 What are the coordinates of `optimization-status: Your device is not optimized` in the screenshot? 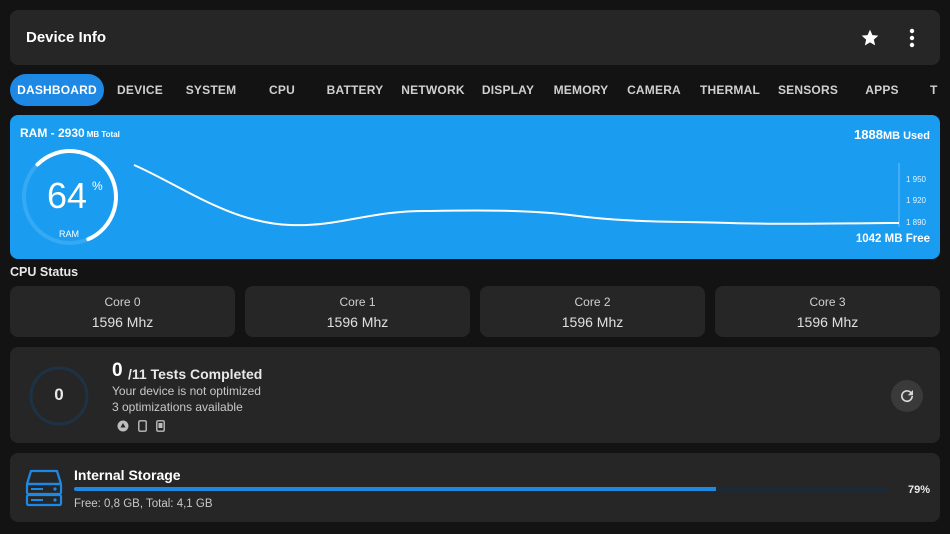 It's located at (186, 391).